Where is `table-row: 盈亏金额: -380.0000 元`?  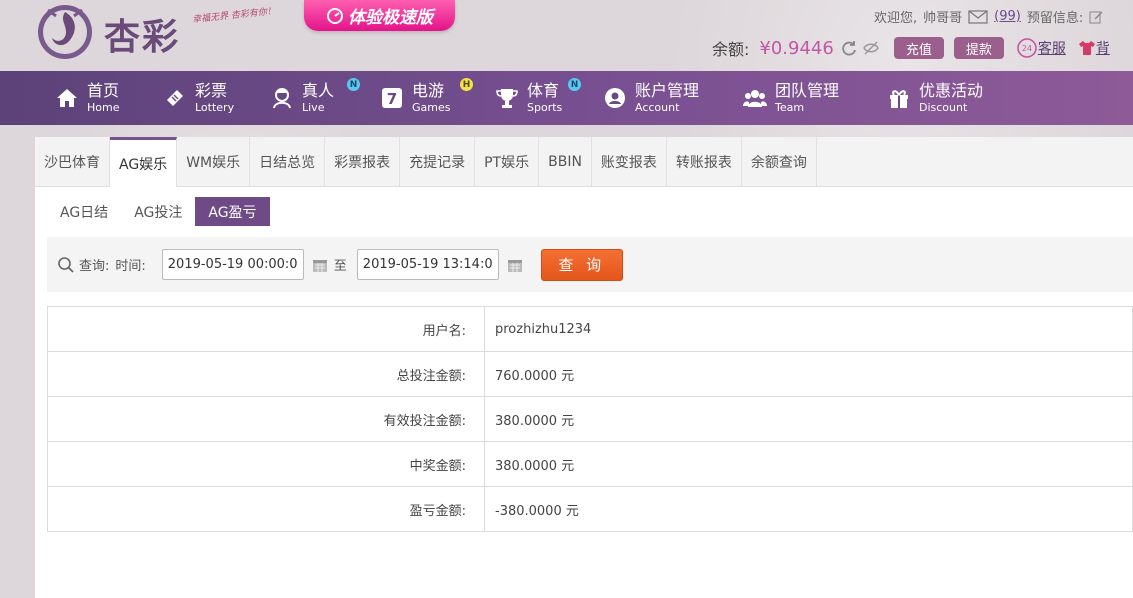
table-row: 盈亏金额: -380.0000 元 is located at coordinates (590, 509).